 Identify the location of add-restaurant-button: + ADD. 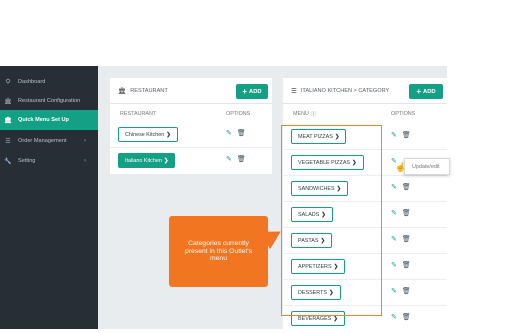
(252, 91).